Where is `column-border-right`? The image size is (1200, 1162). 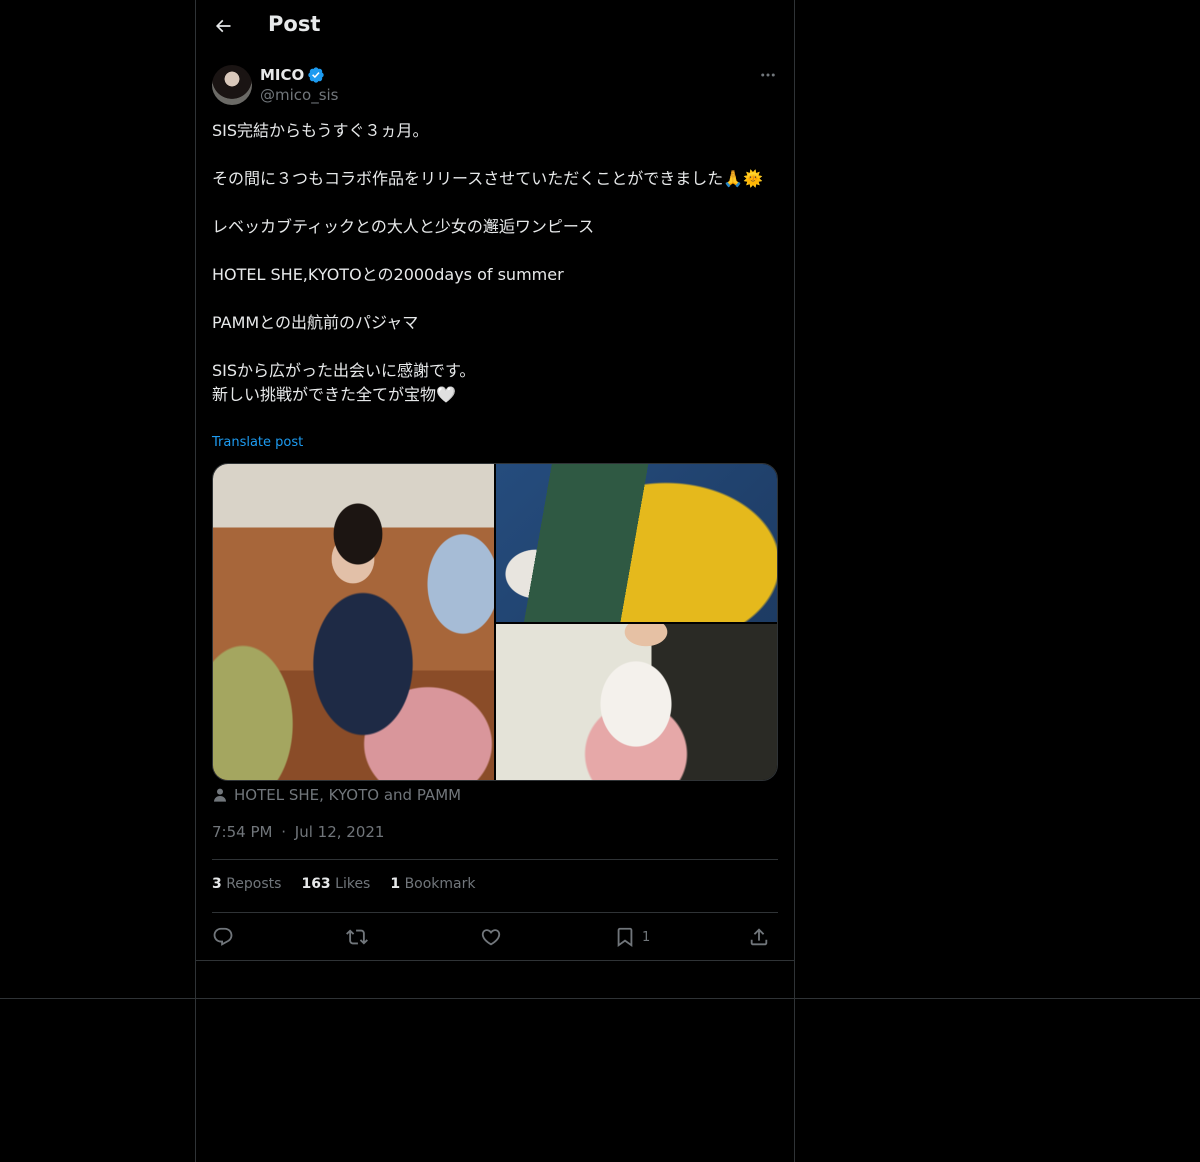
column-border-right is located at coordinates (794, 581).